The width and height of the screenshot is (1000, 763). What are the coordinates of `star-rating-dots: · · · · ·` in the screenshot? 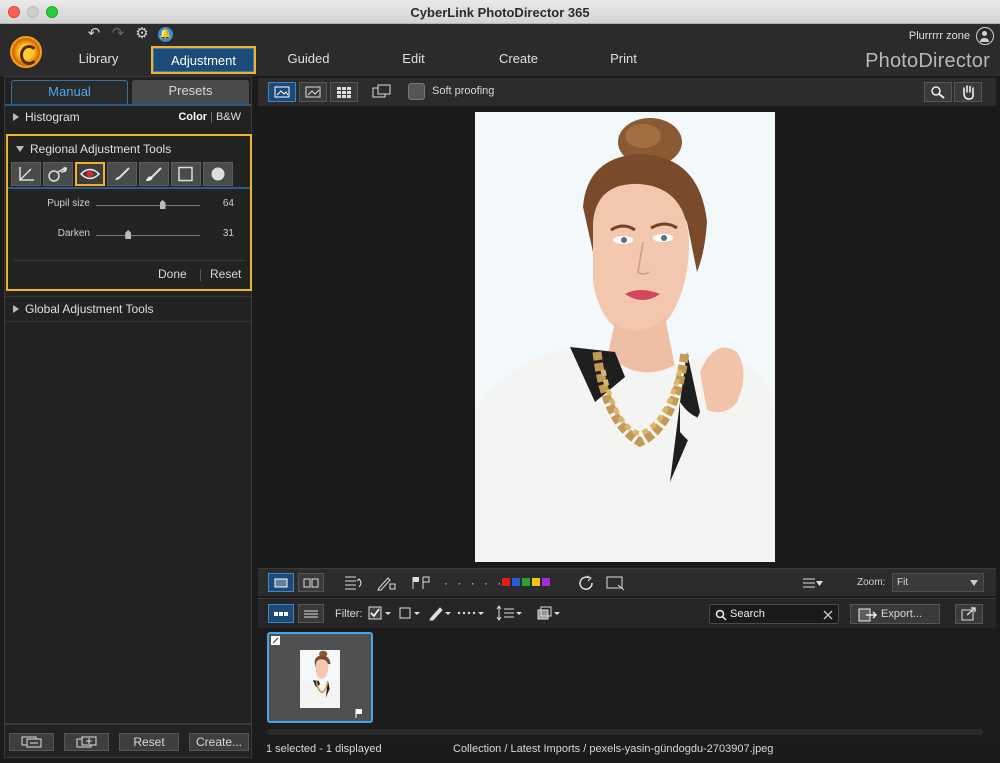 It's located at (474, 583).